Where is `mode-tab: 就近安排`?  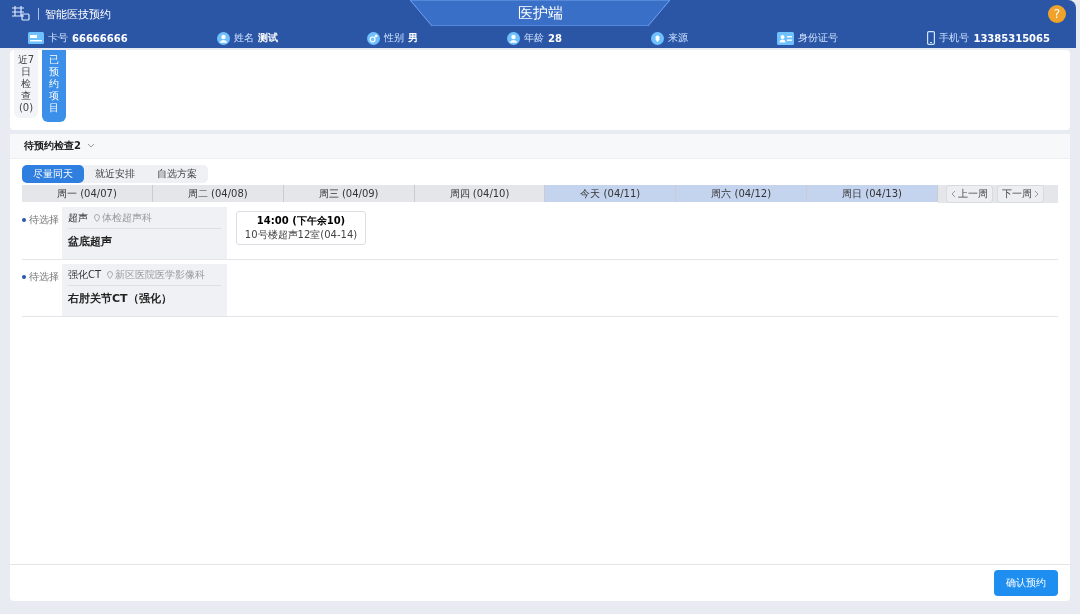
mode-tab: 就近安排 is located at coordinates (115, 174).